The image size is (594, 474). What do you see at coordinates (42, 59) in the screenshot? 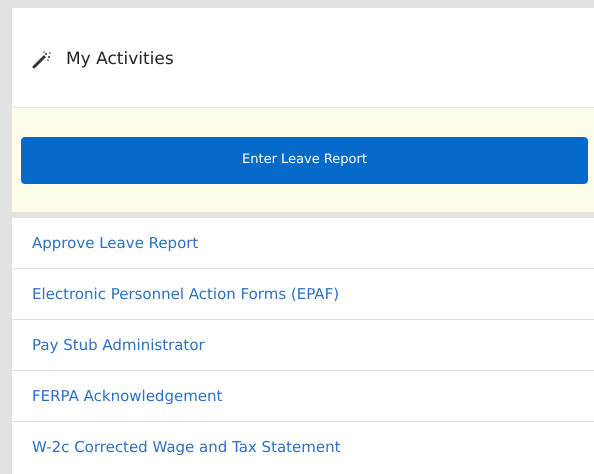
I see `magic-wand-icon` at bounding box center [42, 59].